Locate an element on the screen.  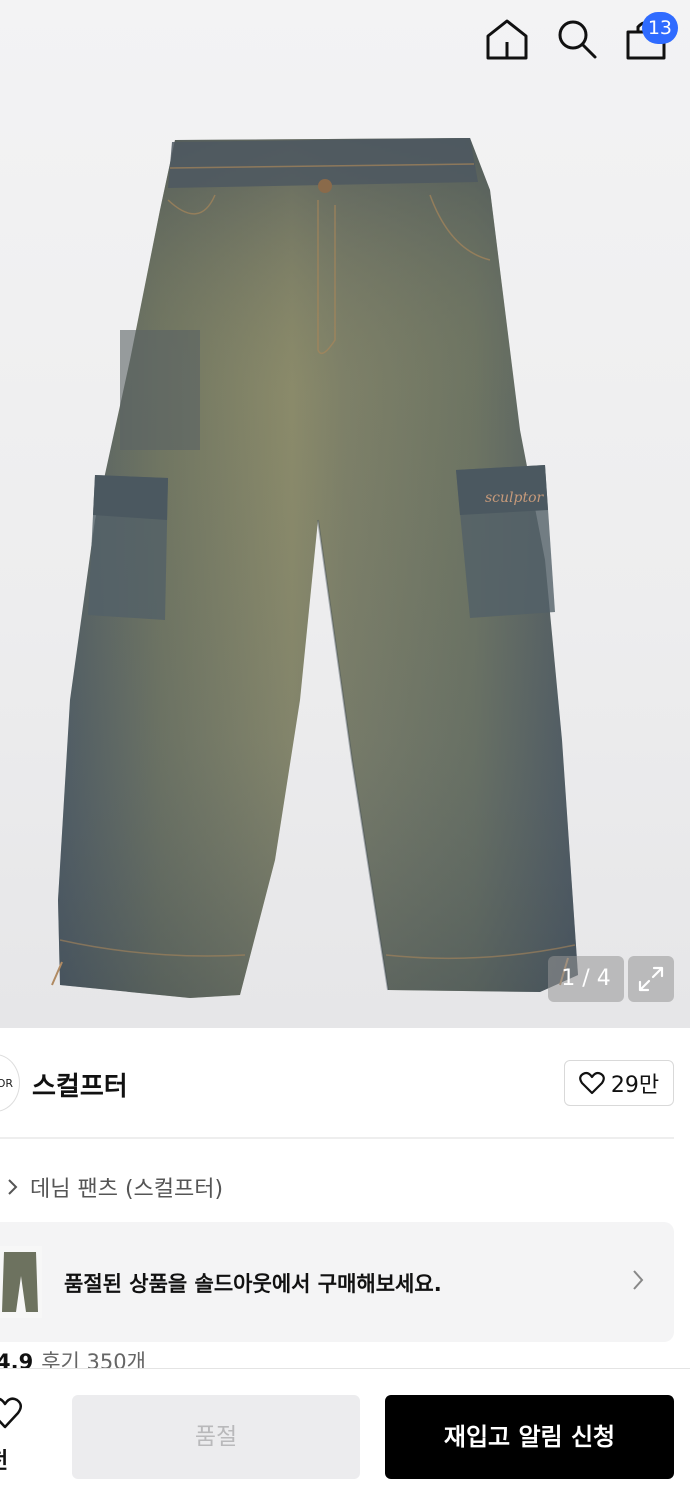
divider is located at coordinates (337, 1138).